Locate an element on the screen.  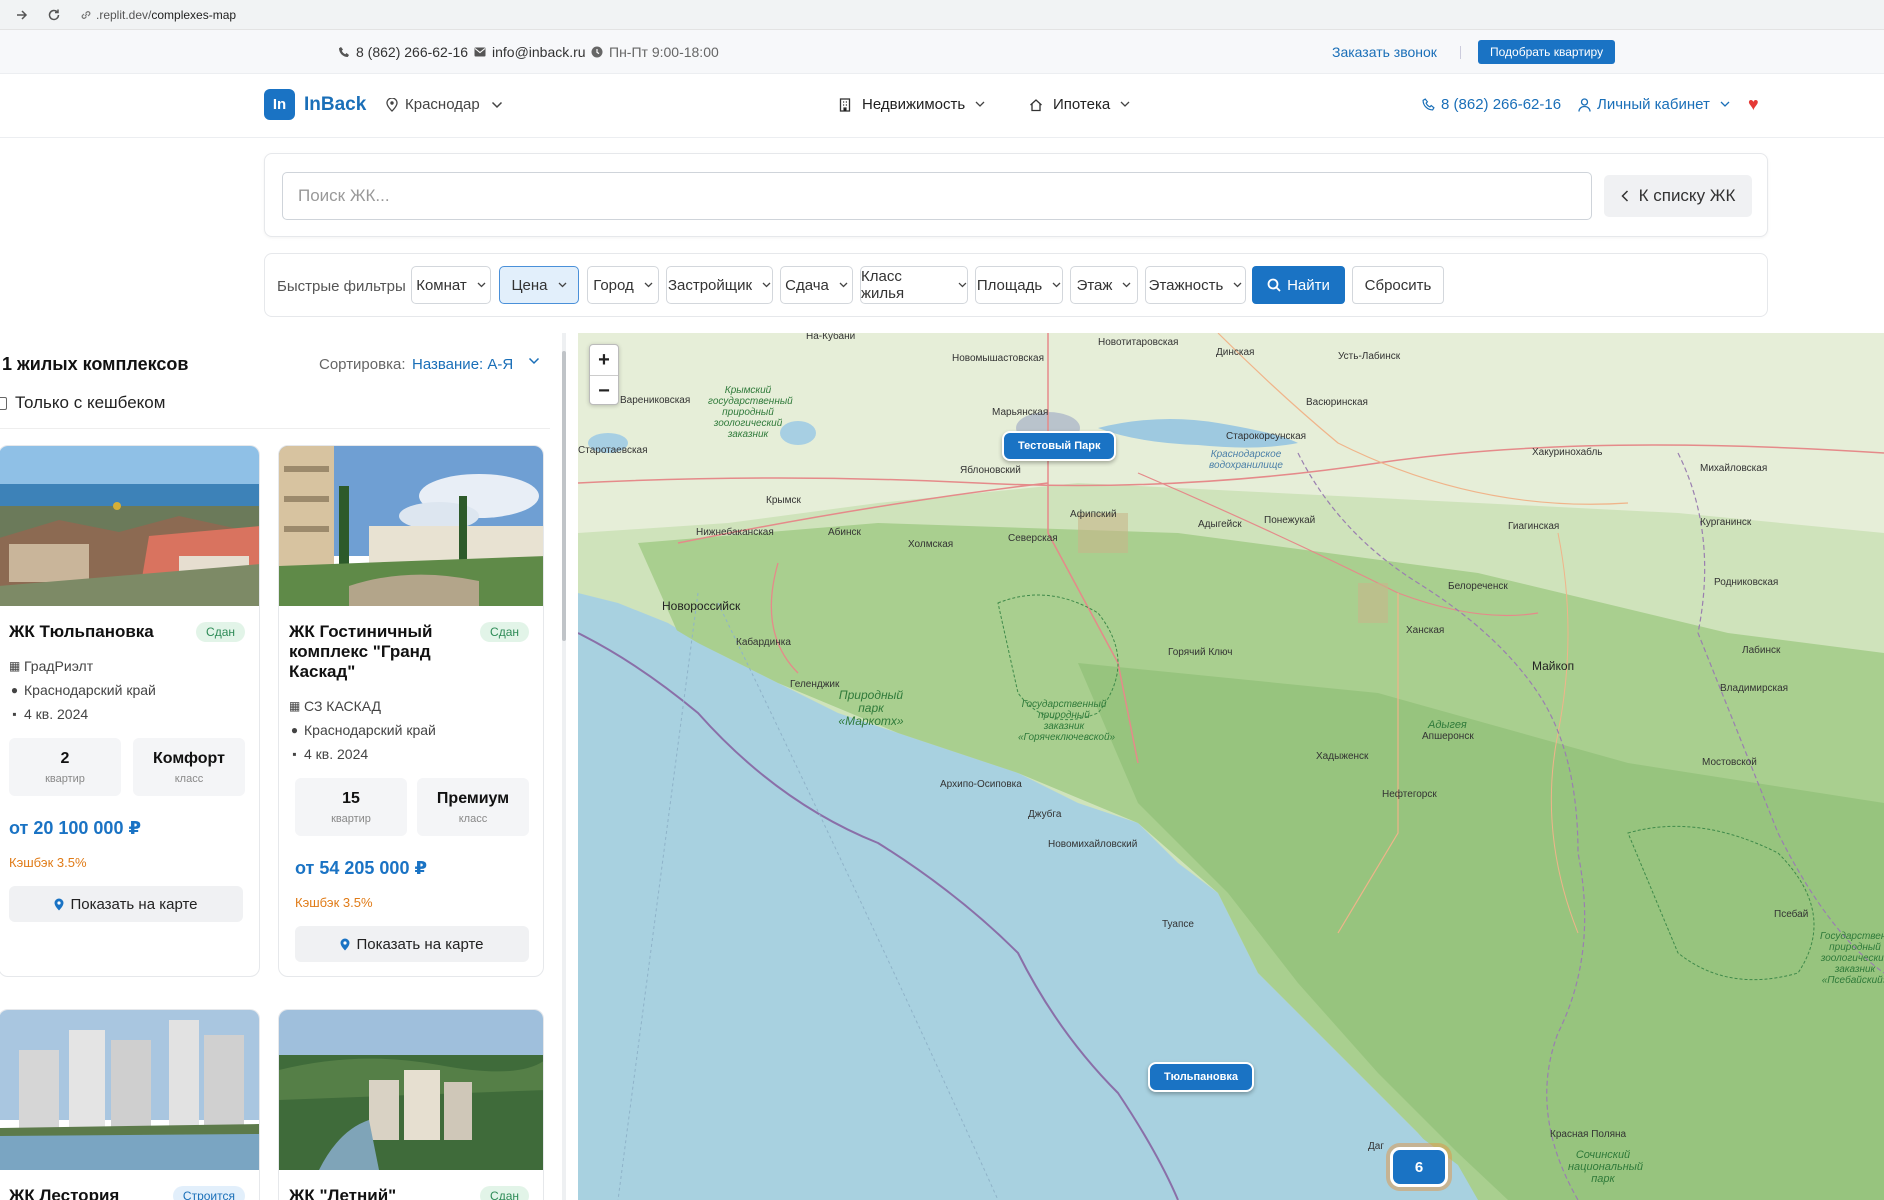
list-scrollbar-thumb is located at coordinates (564, 496).